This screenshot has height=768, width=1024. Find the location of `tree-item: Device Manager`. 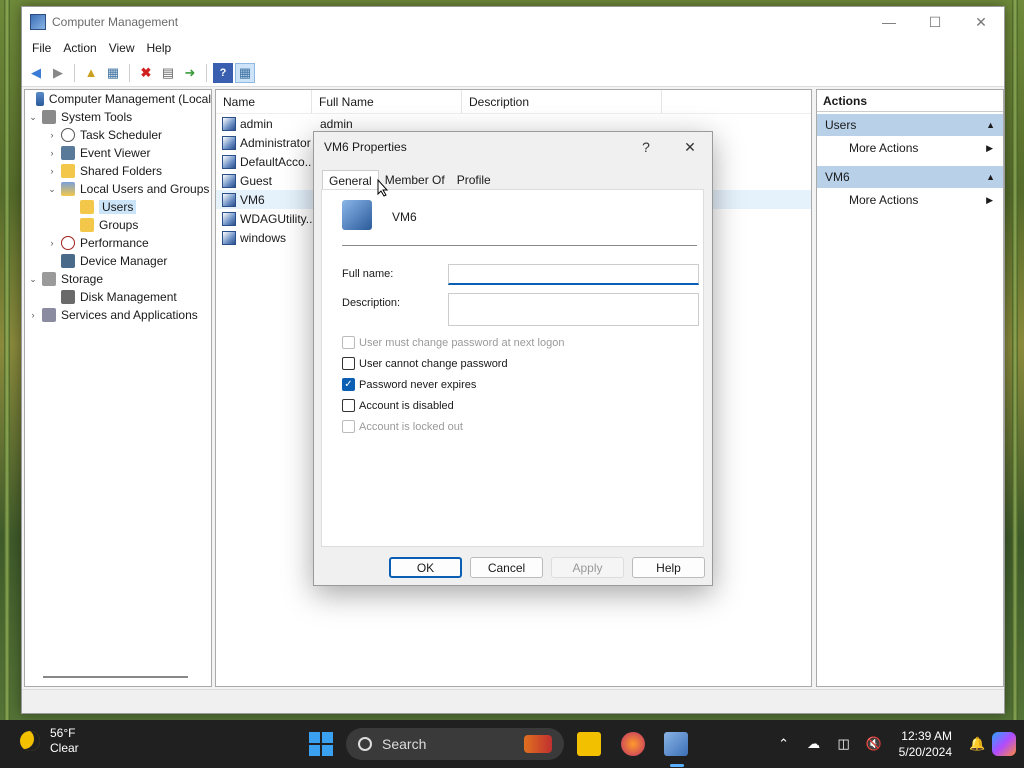

tree-item: Device Manager is located at coordinates (118, 261).